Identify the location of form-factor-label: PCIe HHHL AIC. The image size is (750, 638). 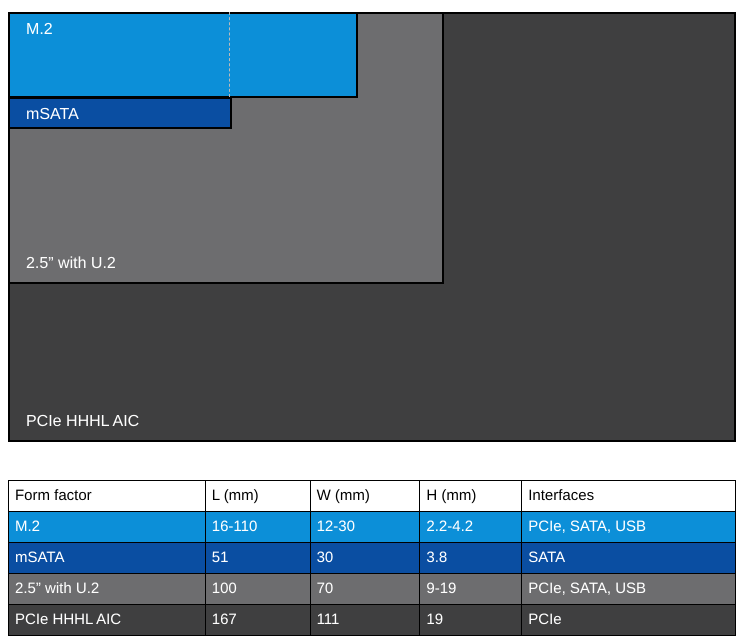
(82, 422).